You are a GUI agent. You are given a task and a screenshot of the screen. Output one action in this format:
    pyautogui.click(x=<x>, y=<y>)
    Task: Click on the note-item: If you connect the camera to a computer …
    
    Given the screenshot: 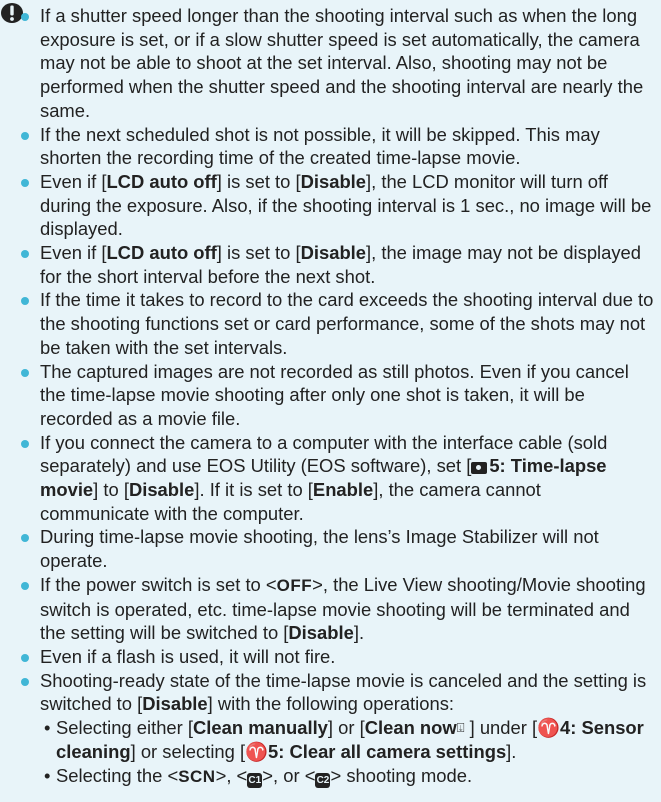 What is the action you would take?
    pyautogui.click(x=336, y=478)
    